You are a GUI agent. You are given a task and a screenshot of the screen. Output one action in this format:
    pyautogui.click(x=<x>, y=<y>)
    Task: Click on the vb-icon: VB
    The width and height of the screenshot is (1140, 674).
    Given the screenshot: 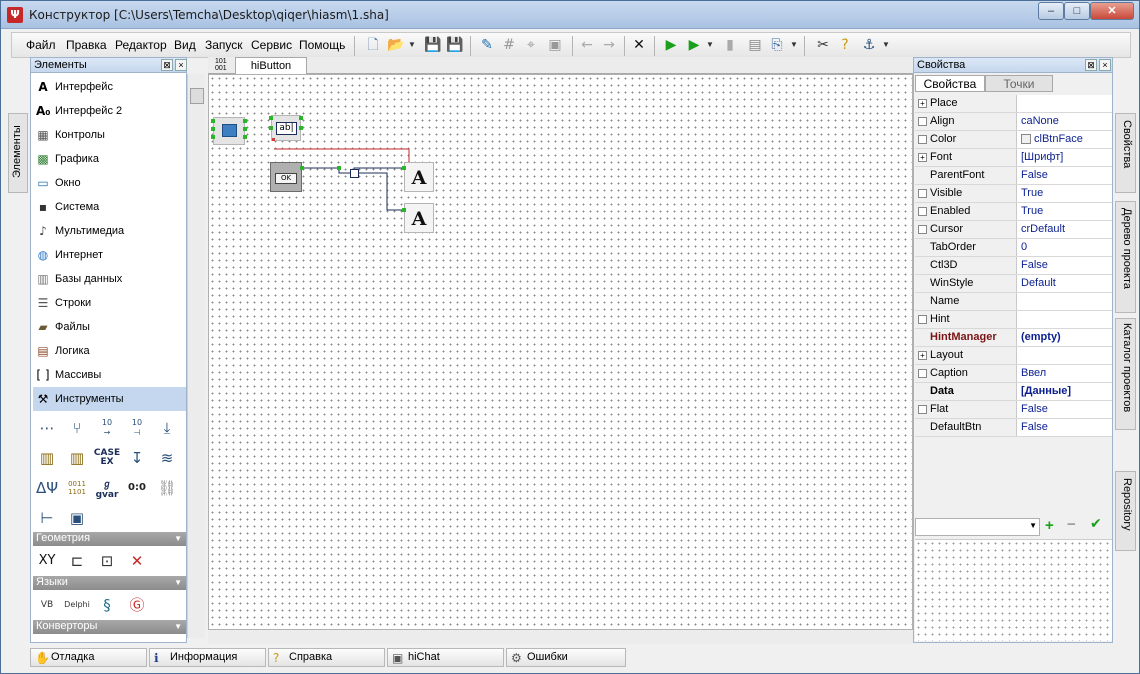 What is the action you would take?
    pyautogui.click(x=47, y=605)
    